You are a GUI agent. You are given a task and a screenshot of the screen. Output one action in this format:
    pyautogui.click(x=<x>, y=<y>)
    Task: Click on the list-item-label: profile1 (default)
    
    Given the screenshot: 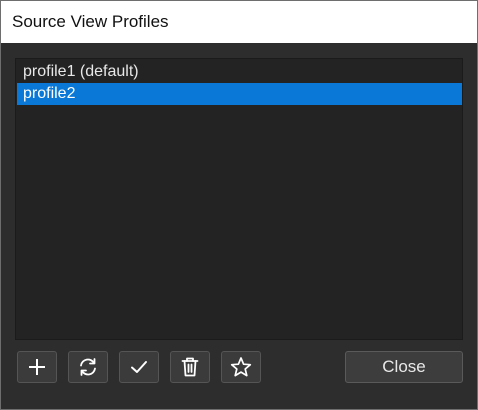 What is the action you would take?
    pyautogui.click(x=81, y=71)
    